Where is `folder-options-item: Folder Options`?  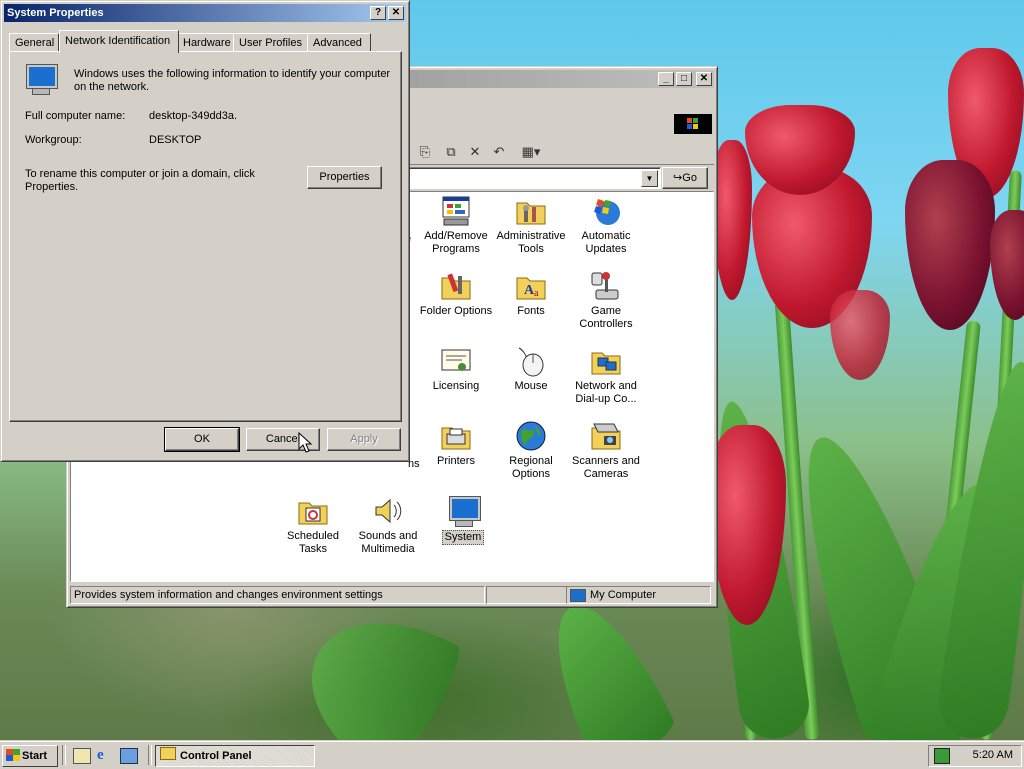
folder-options-item: Folder Options is located at coordinates (456, 294).